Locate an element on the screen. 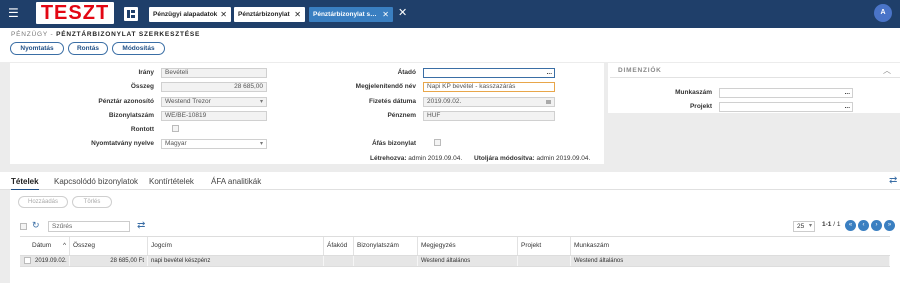 Image resolution: width=900 pixels, height=283 pixels. collapse-icon: ︿ is located at coordinates (887, 70).